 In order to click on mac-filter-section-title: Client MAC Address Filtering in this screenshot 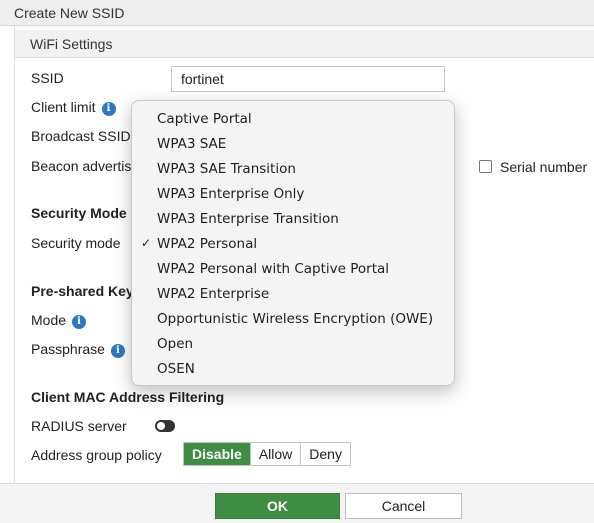, I will do `click(128, 397)`.